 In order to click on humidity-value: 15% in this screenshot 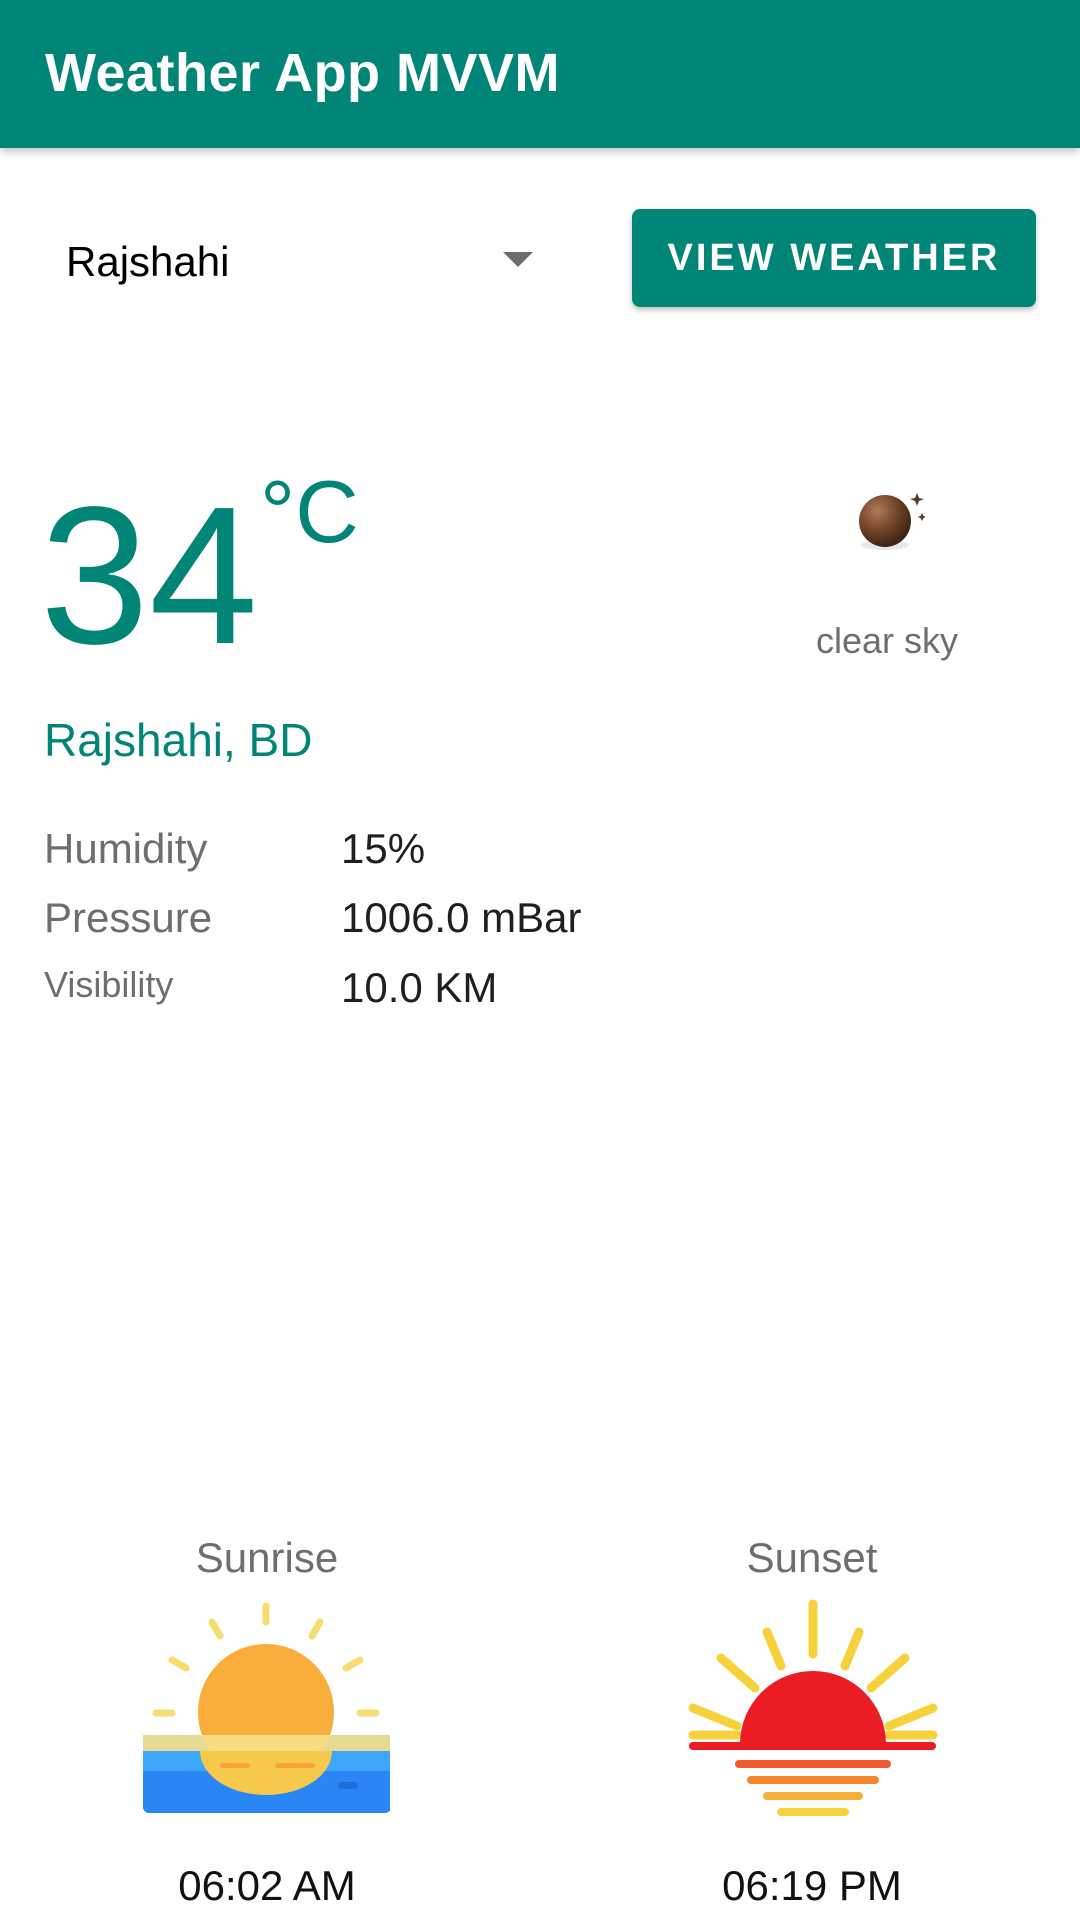, I will do `click(383, 848)`.